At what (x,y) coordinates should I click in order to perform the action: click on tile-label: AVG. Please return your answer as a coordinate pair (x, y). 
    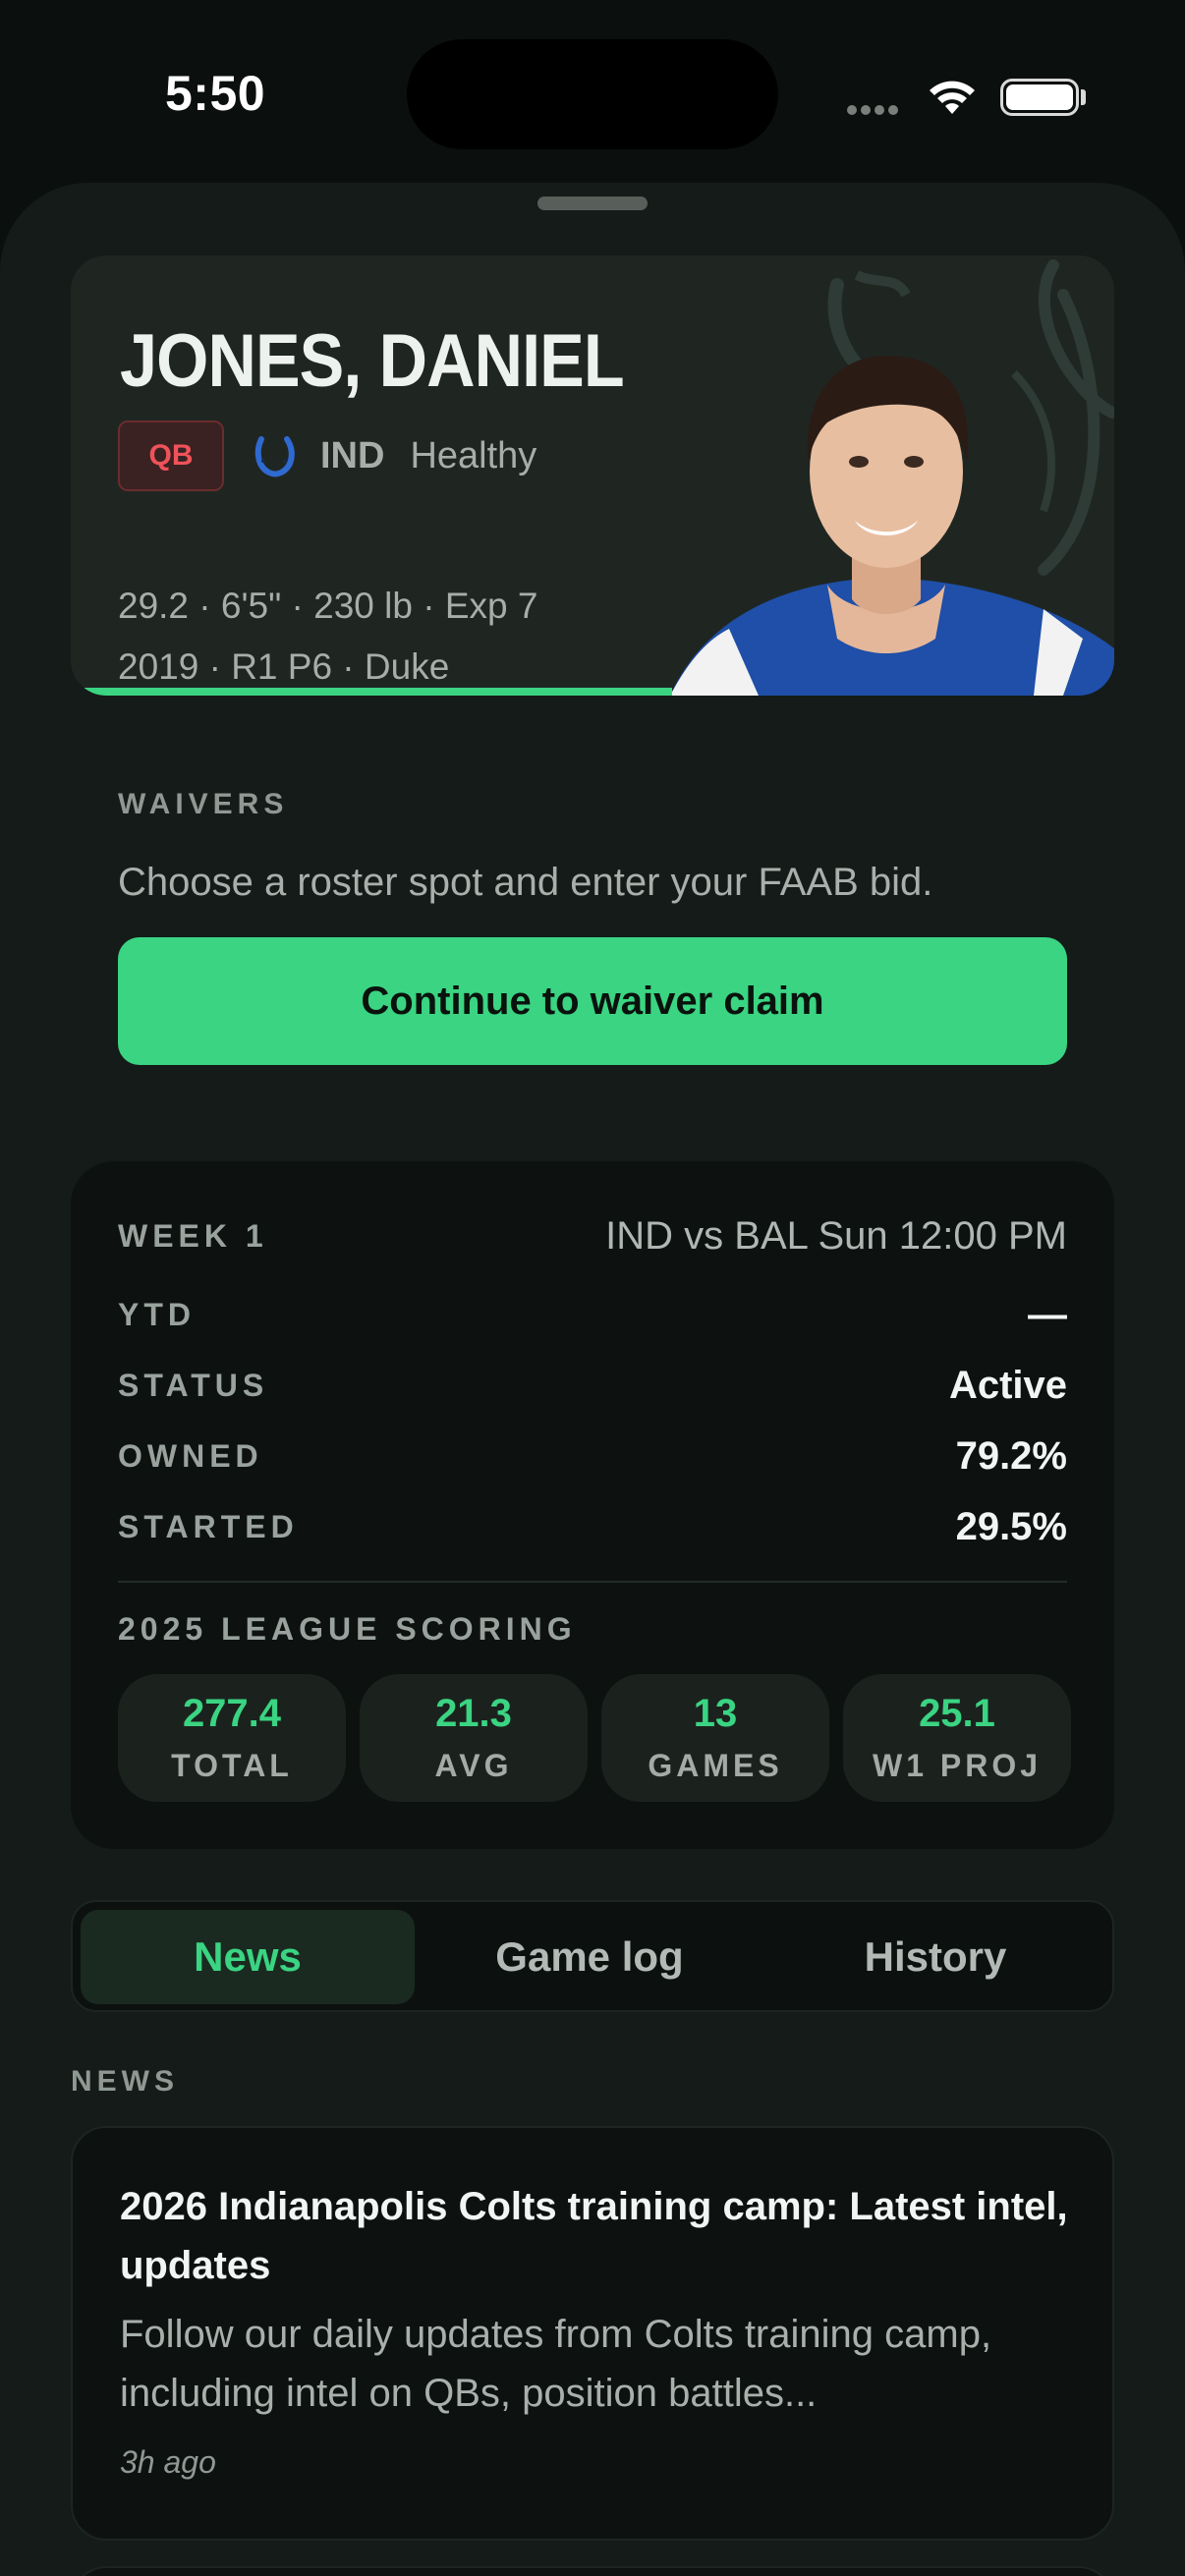
    Looking at the image, I should click on (474, 1765).